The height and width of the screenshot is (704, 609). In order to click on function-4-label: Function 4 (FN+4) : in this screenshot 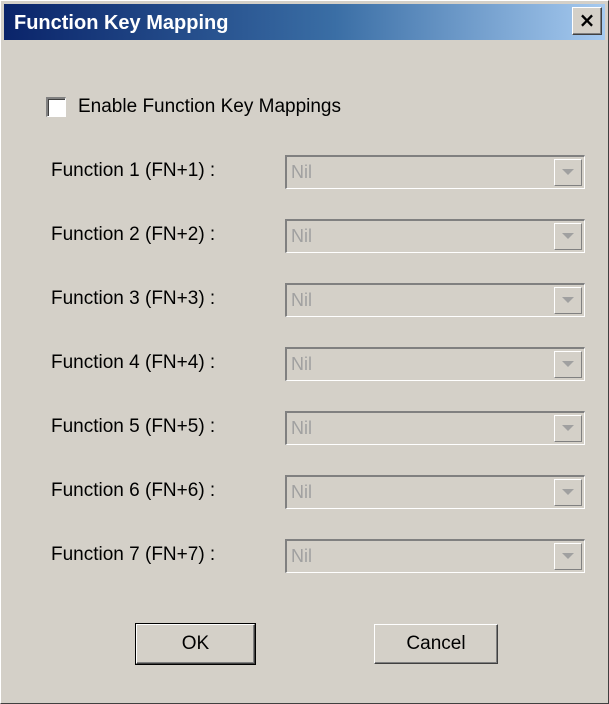, I will do `click(133, 362)`.